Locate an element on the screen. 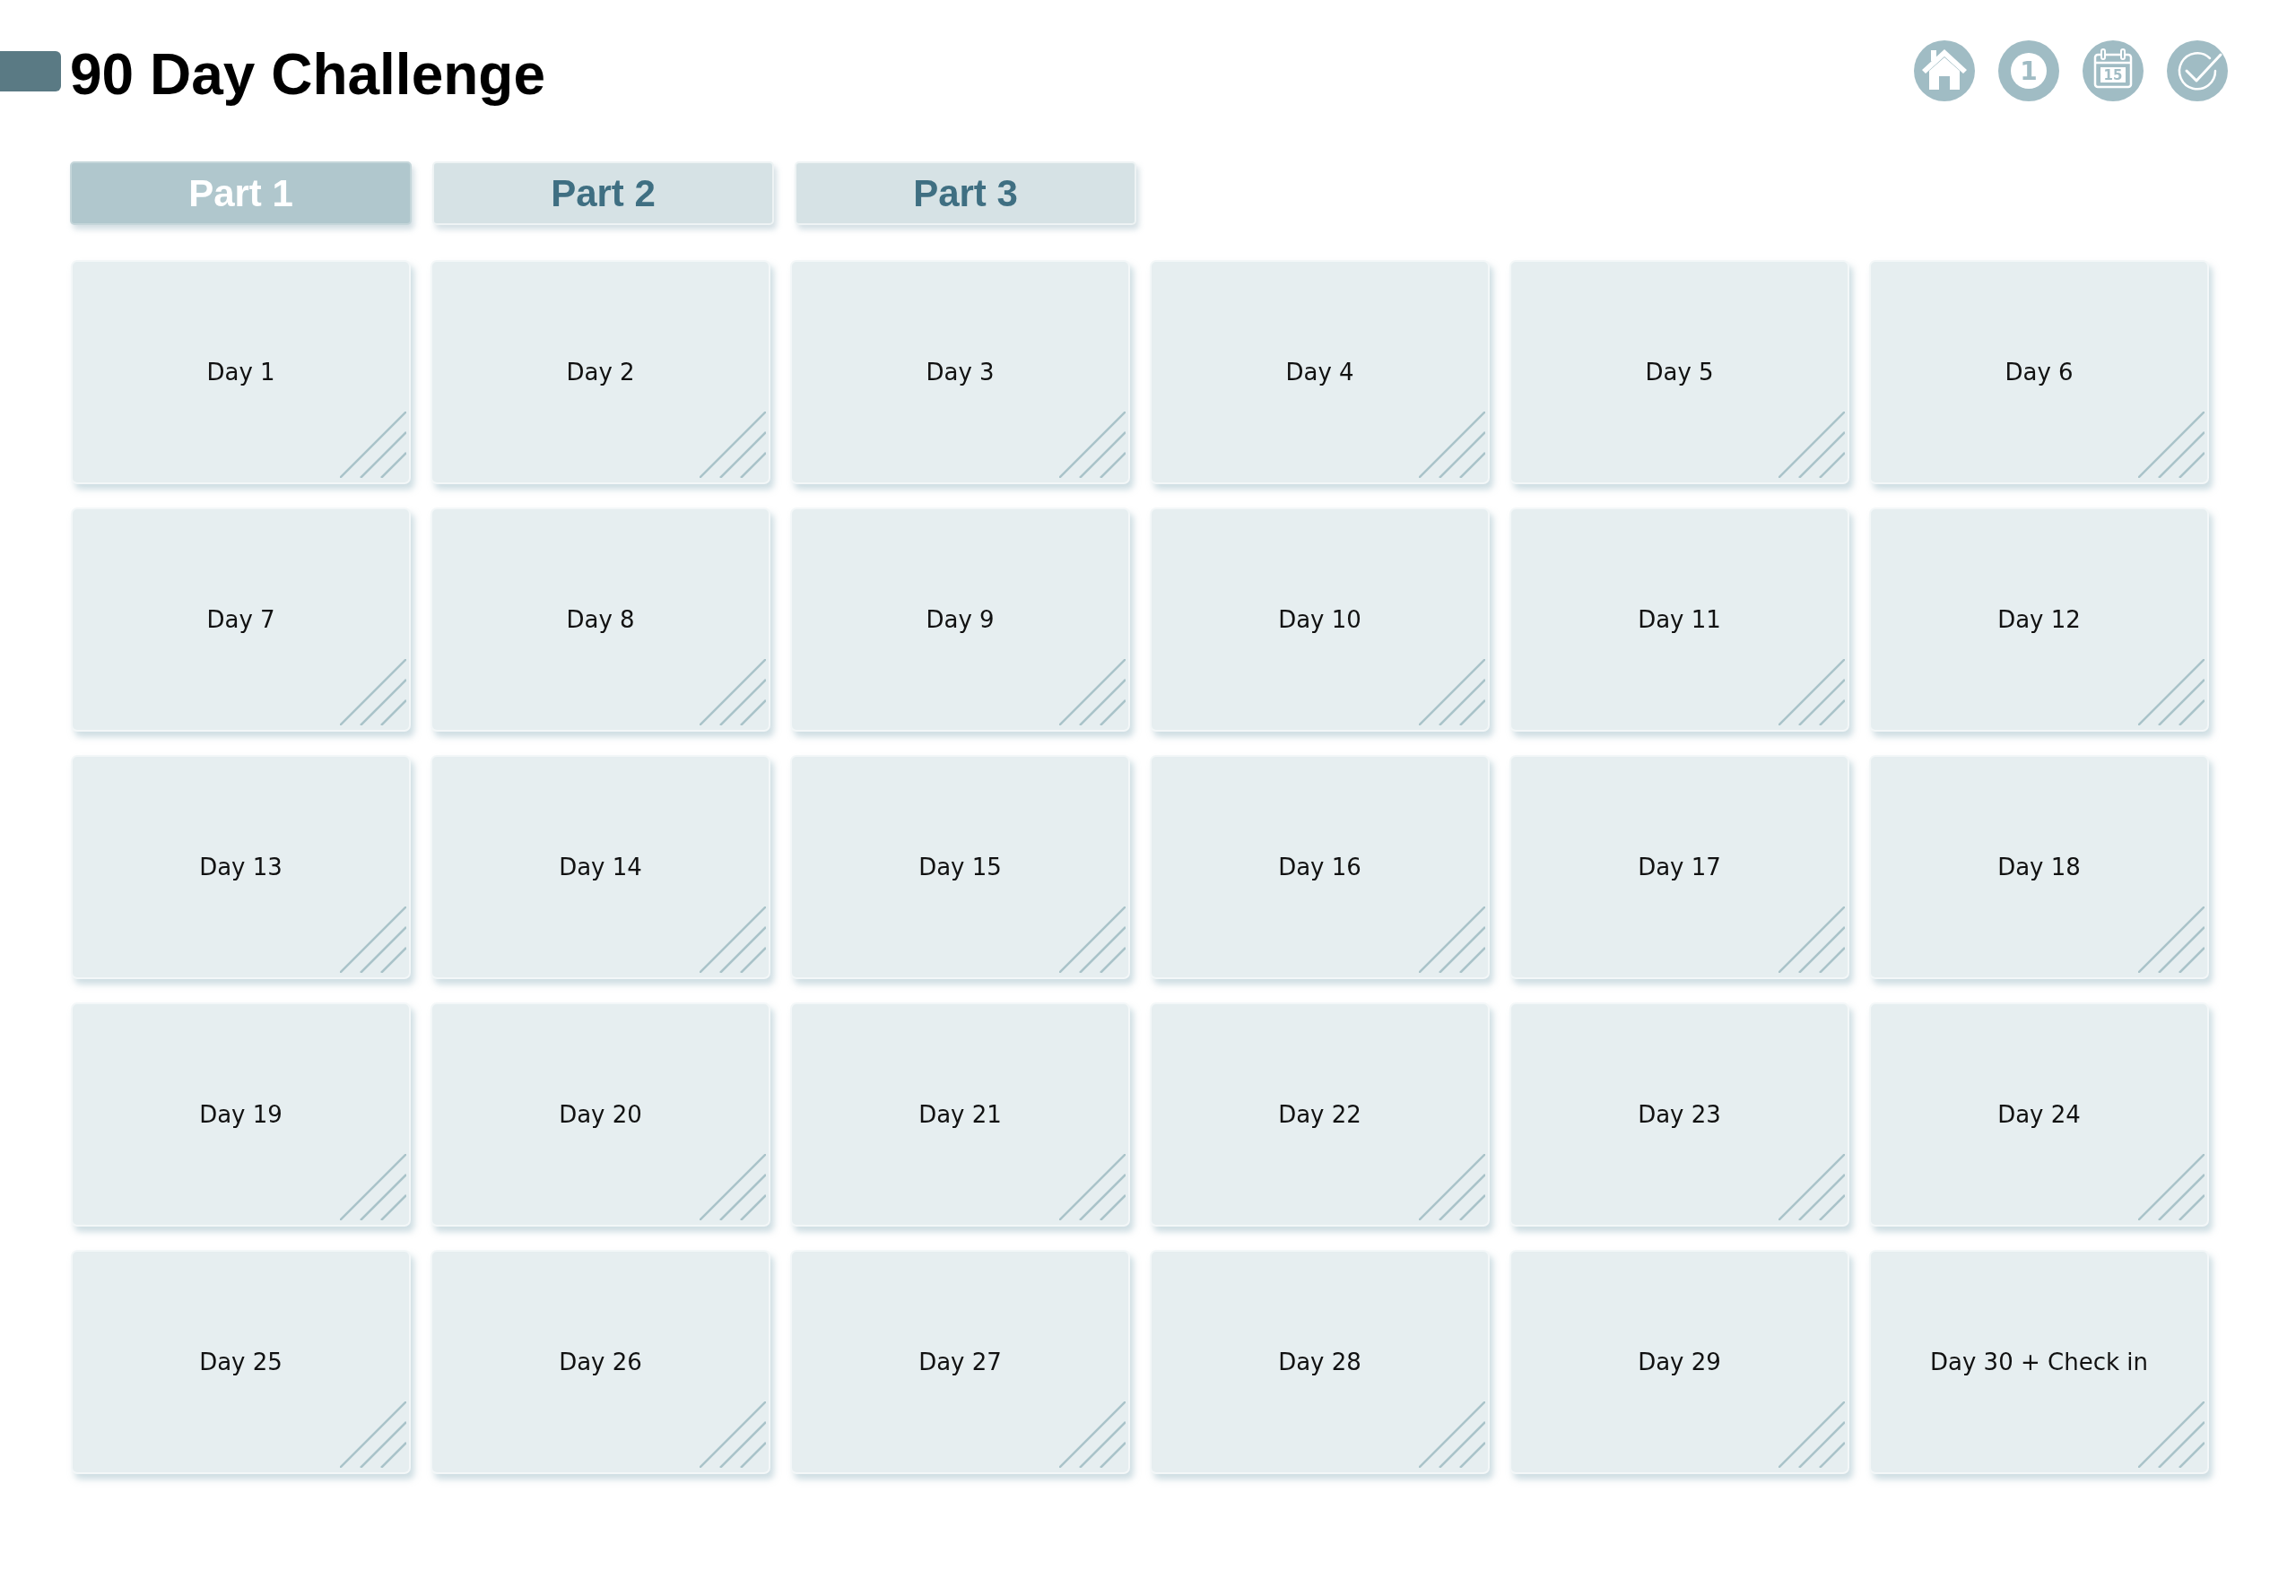 This screenshot has width=2296, height=1596. accent-bar is located at coordinates (30, 70).